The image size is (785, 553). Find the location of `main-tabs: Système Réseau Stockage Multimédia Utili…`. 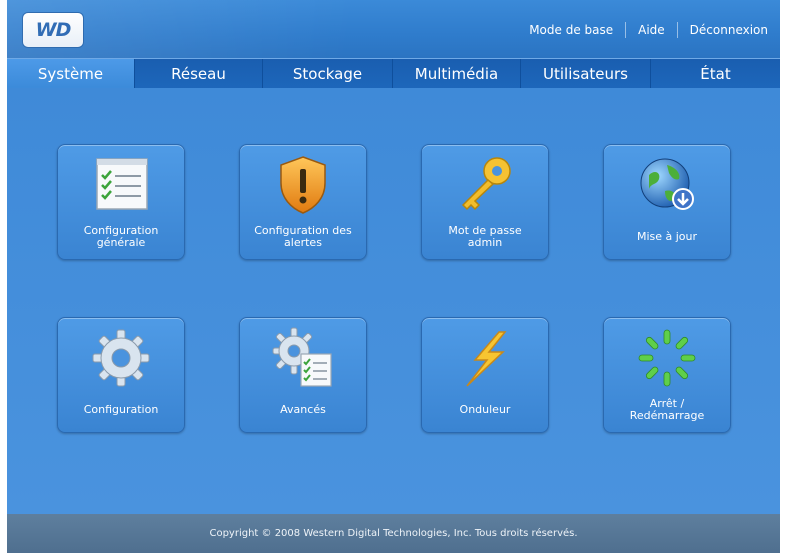

main-tabs: Système Réseau Stockage Multimédia Utili… is located at coordinates (393, 73).